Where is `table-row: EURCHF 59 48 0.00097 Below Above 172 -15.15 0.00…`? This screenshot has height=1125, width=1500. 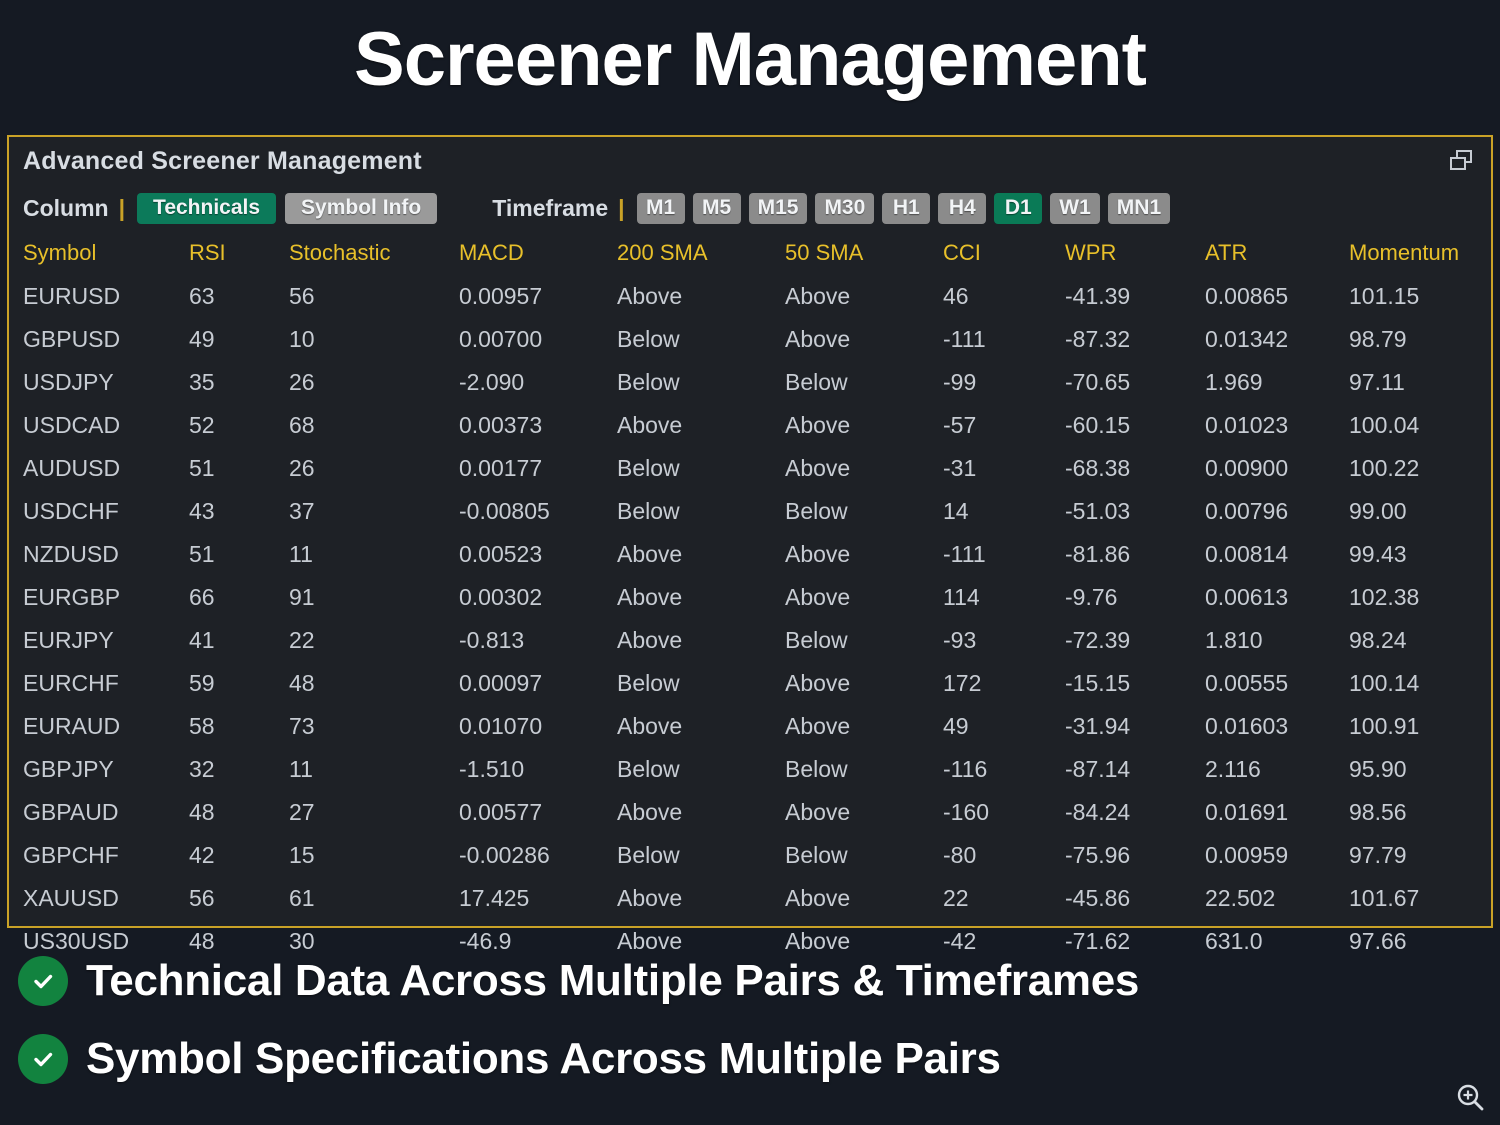
table-row: EURCHF 59 48 0.00097 Below Above 172 -15.15 0.00… is located at coordinates (750, 683).